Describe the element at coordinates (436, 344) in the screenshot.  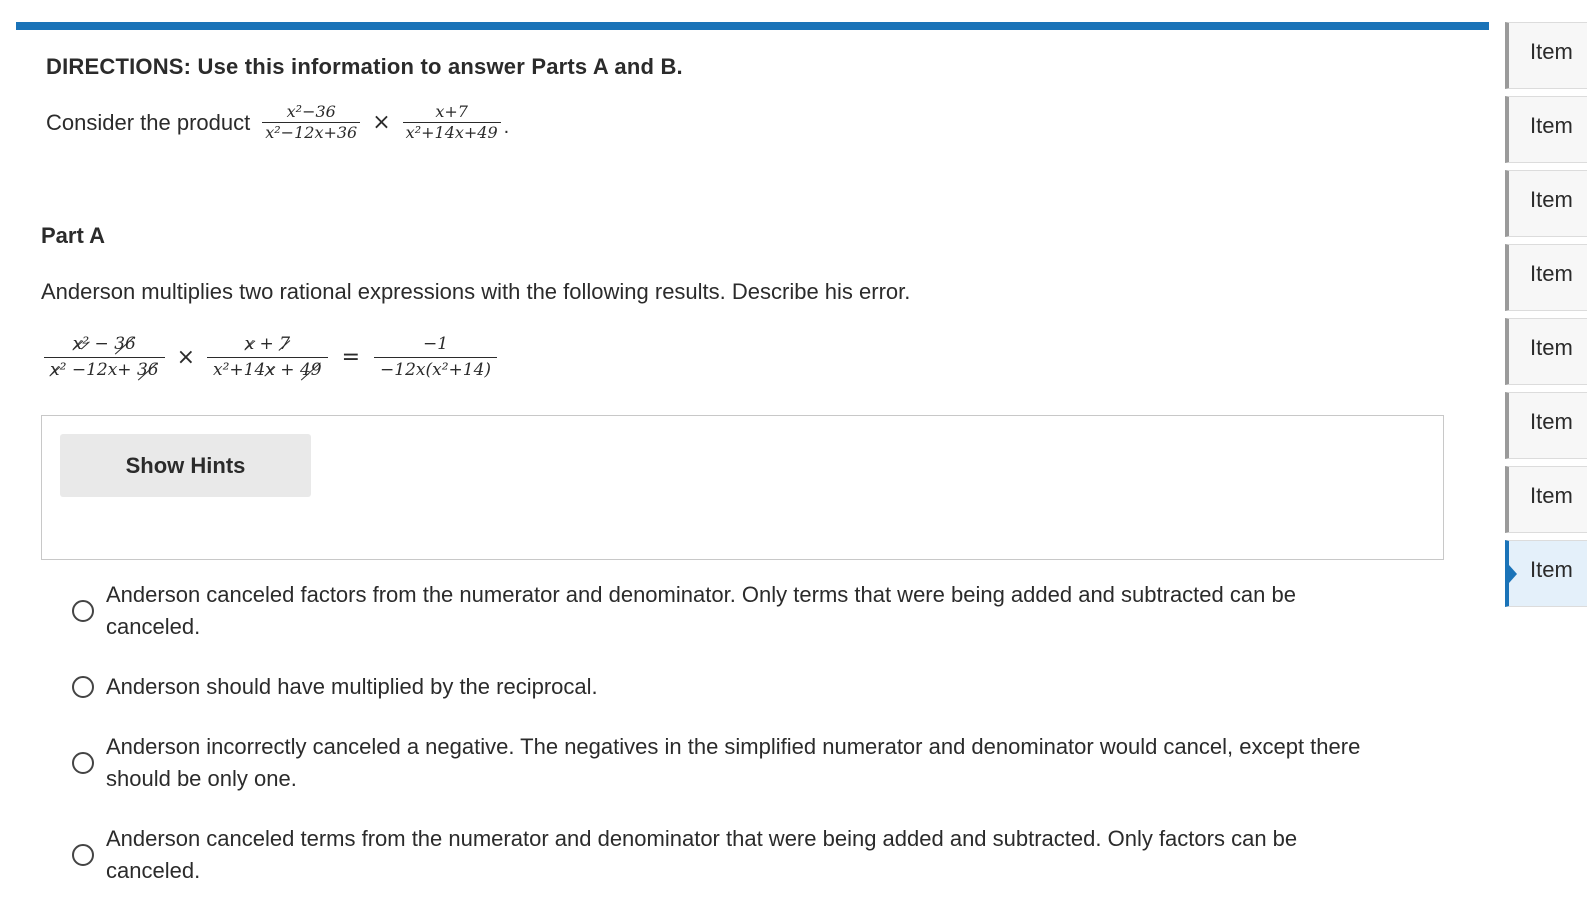
I see `result-numerator: −1` at that location.